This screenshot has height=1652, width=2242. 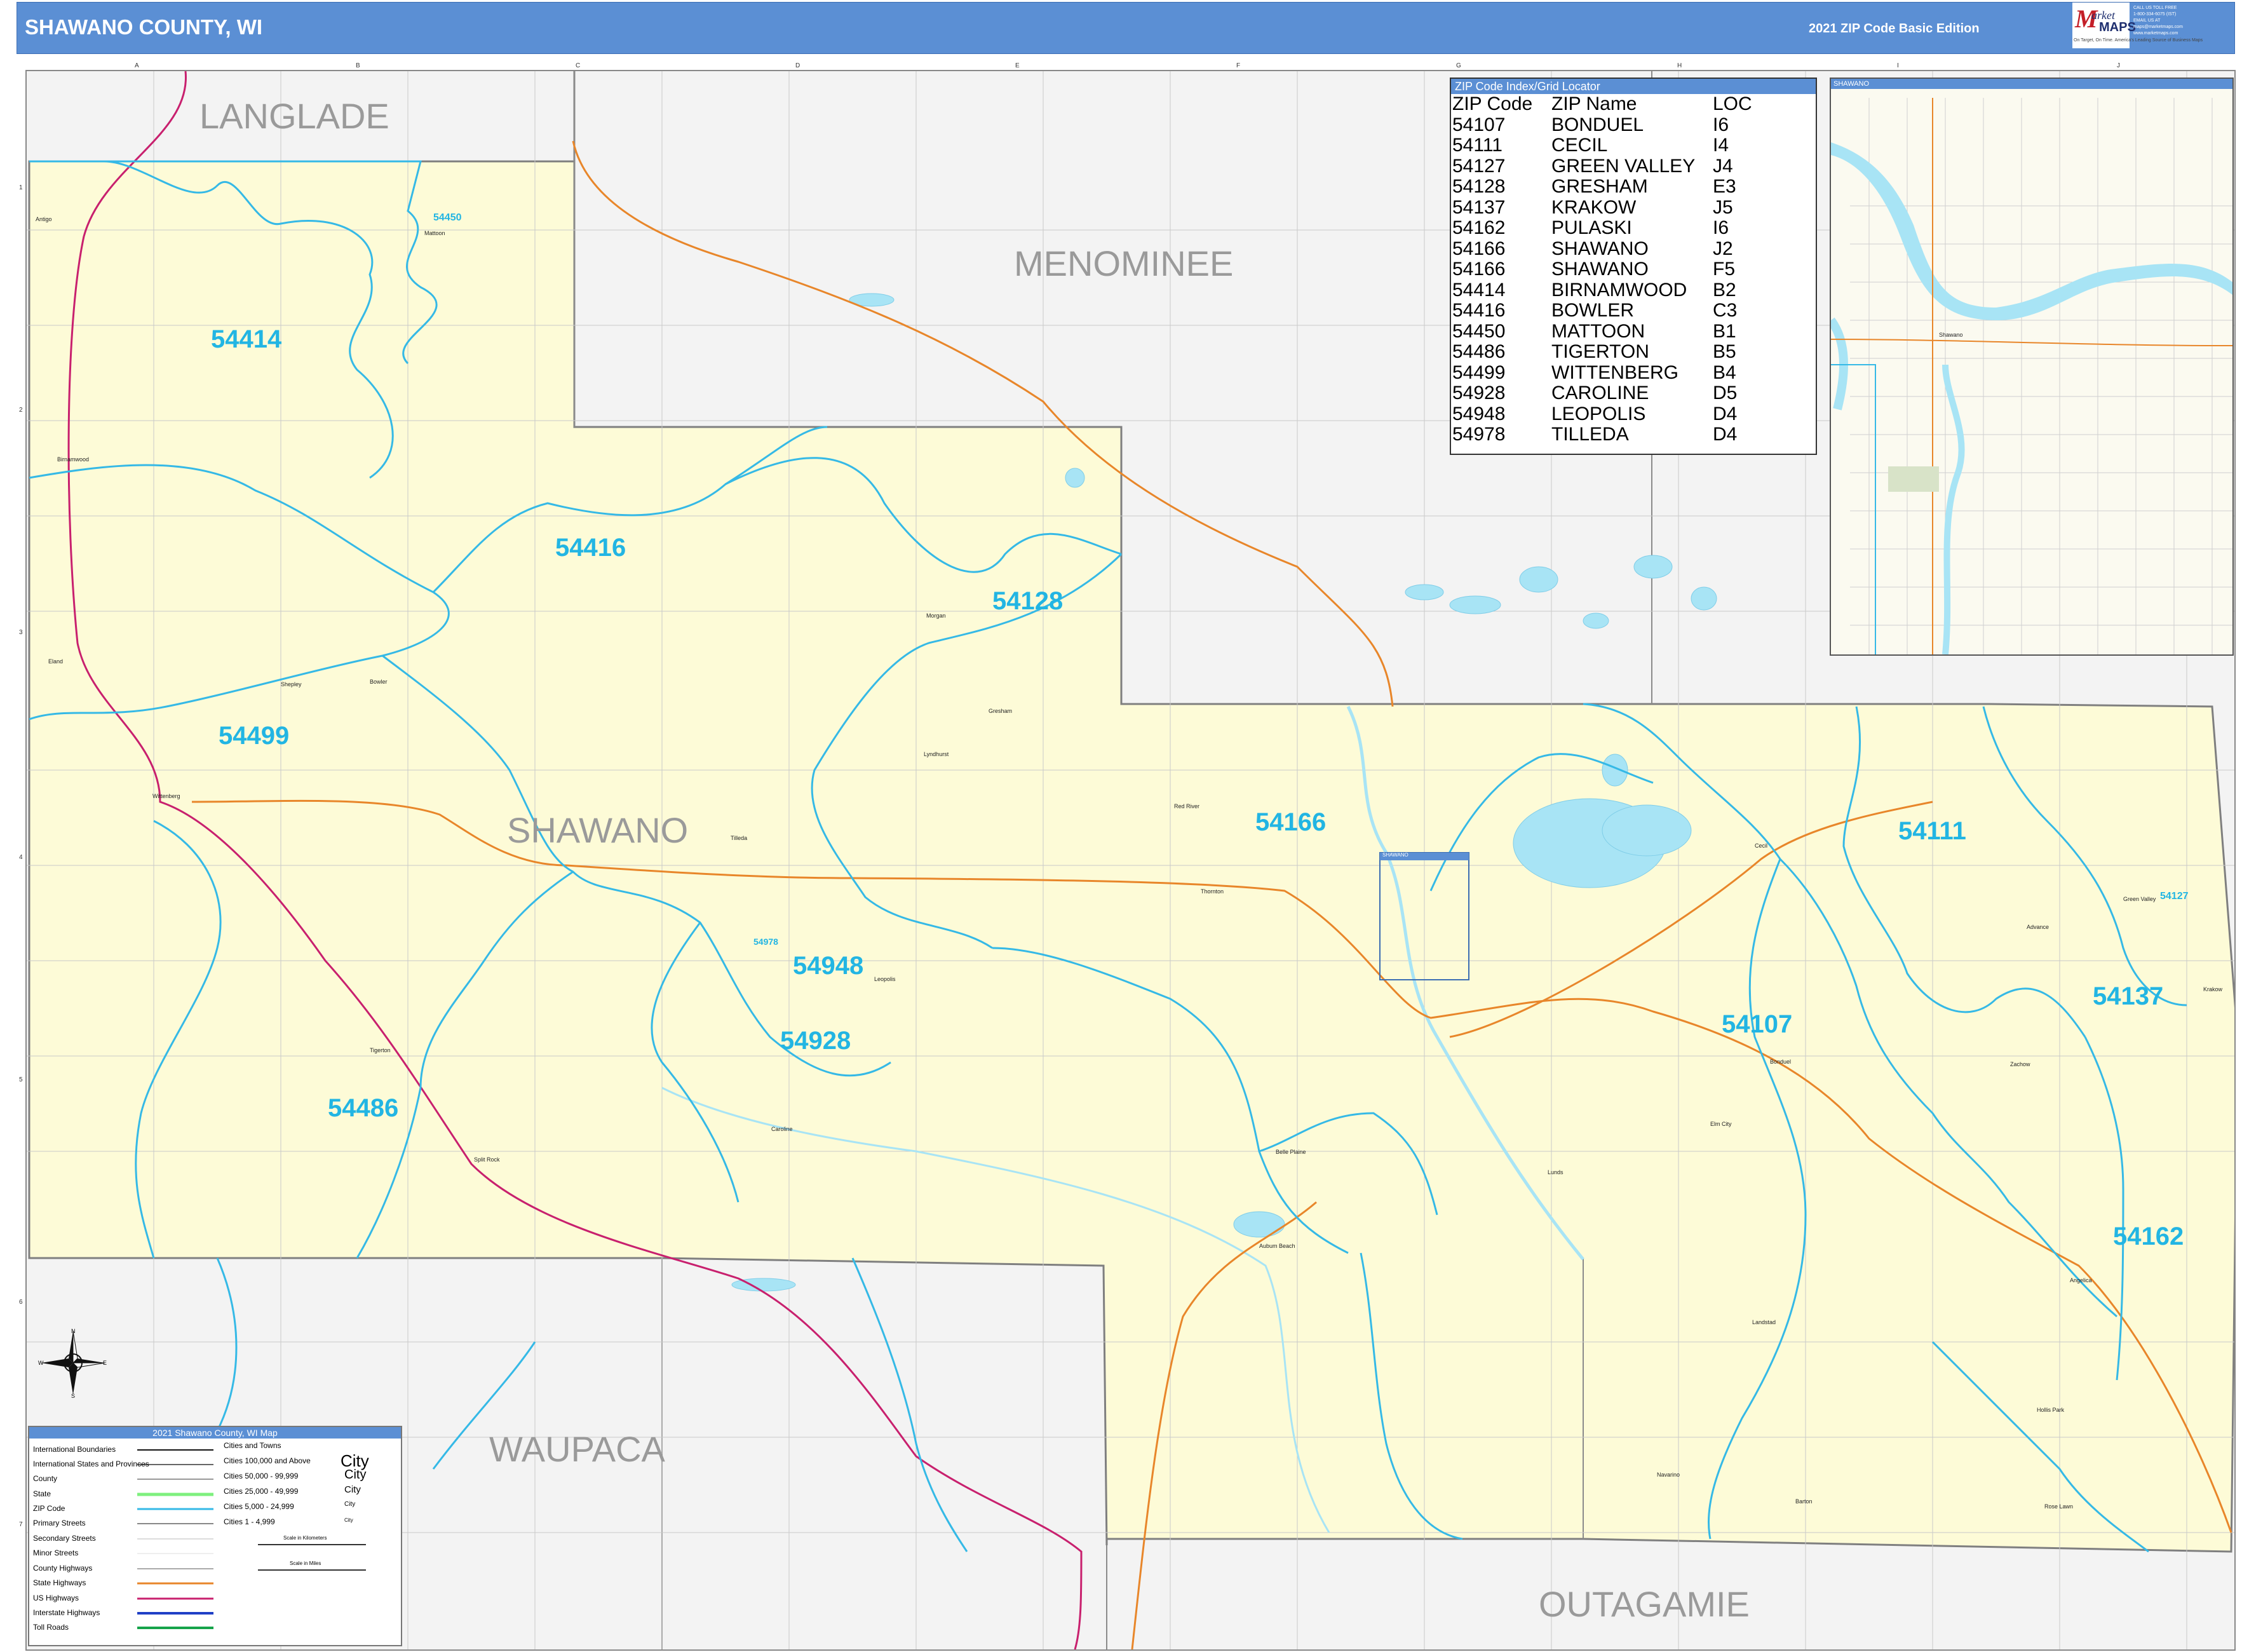 I want to click on contact-line: 1-800-334-6075 (IST), so click(x=2155, y=15).